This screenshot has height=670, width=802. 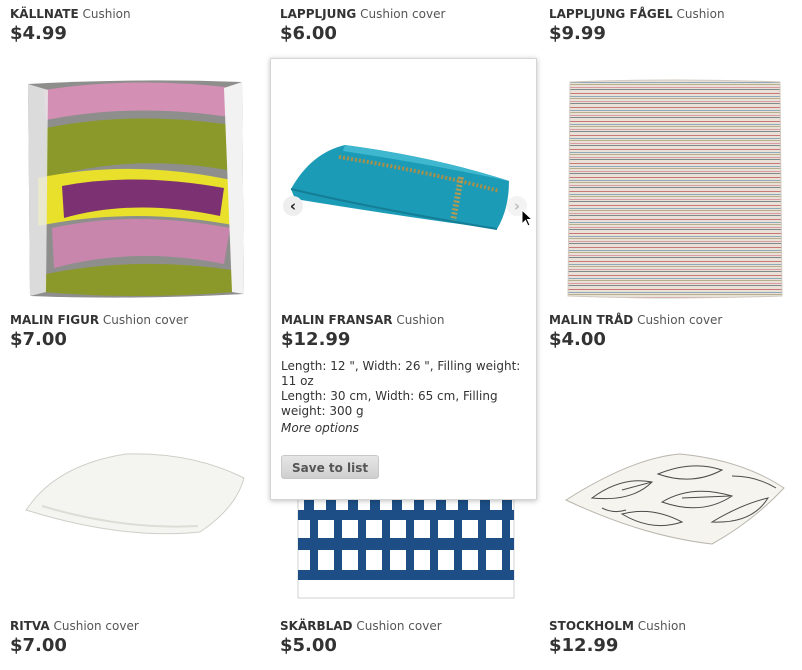 What do you see at coordinates (361, 626) in the screenshot?
I see `product-name: SKÄRBLAD Cushion cover` at bounding box center [361, 626].